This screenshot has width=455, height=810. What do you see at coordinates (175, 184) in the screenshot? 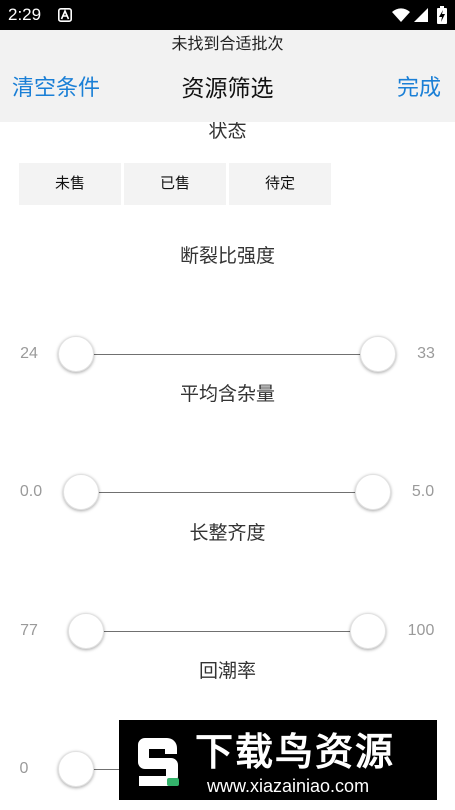
I see `status-option-sold: 已售` at bounding box center [175, 184].